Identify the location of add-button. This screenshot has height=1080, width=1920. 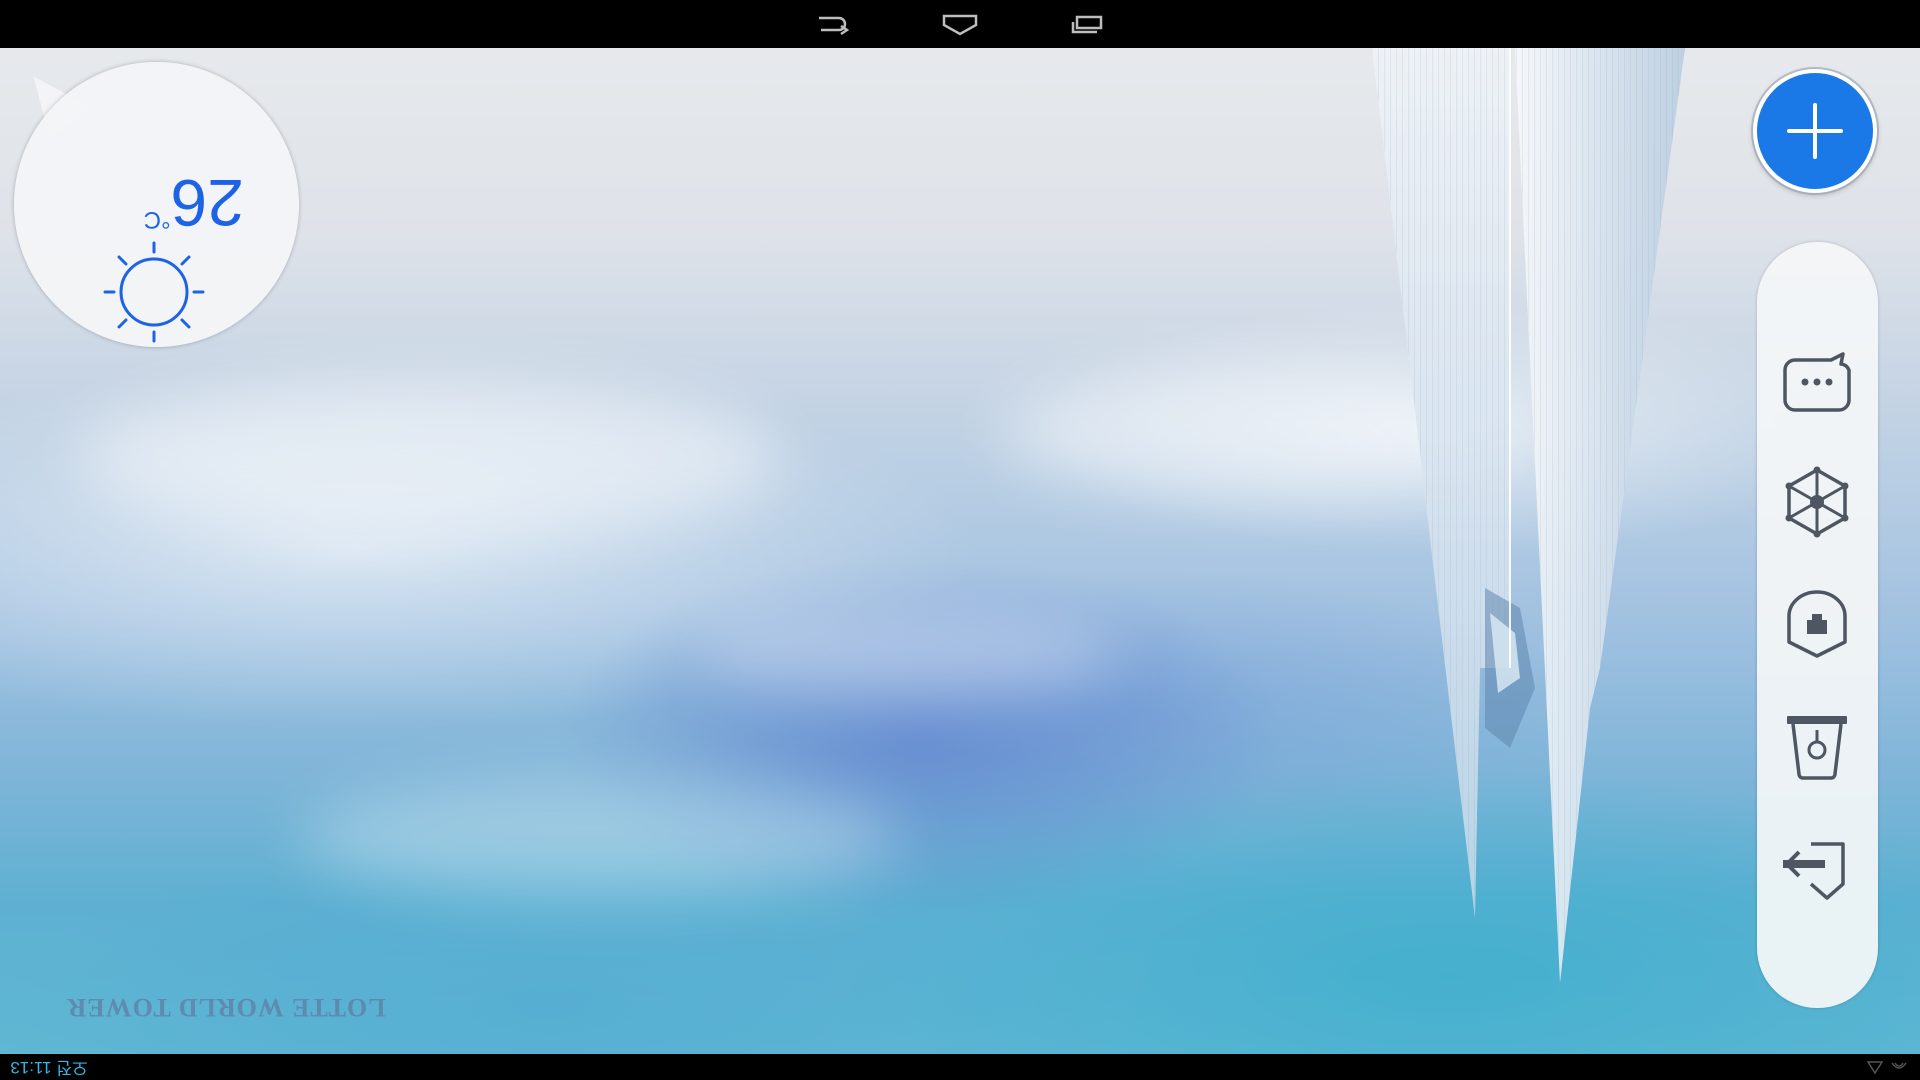
(1815, 131).